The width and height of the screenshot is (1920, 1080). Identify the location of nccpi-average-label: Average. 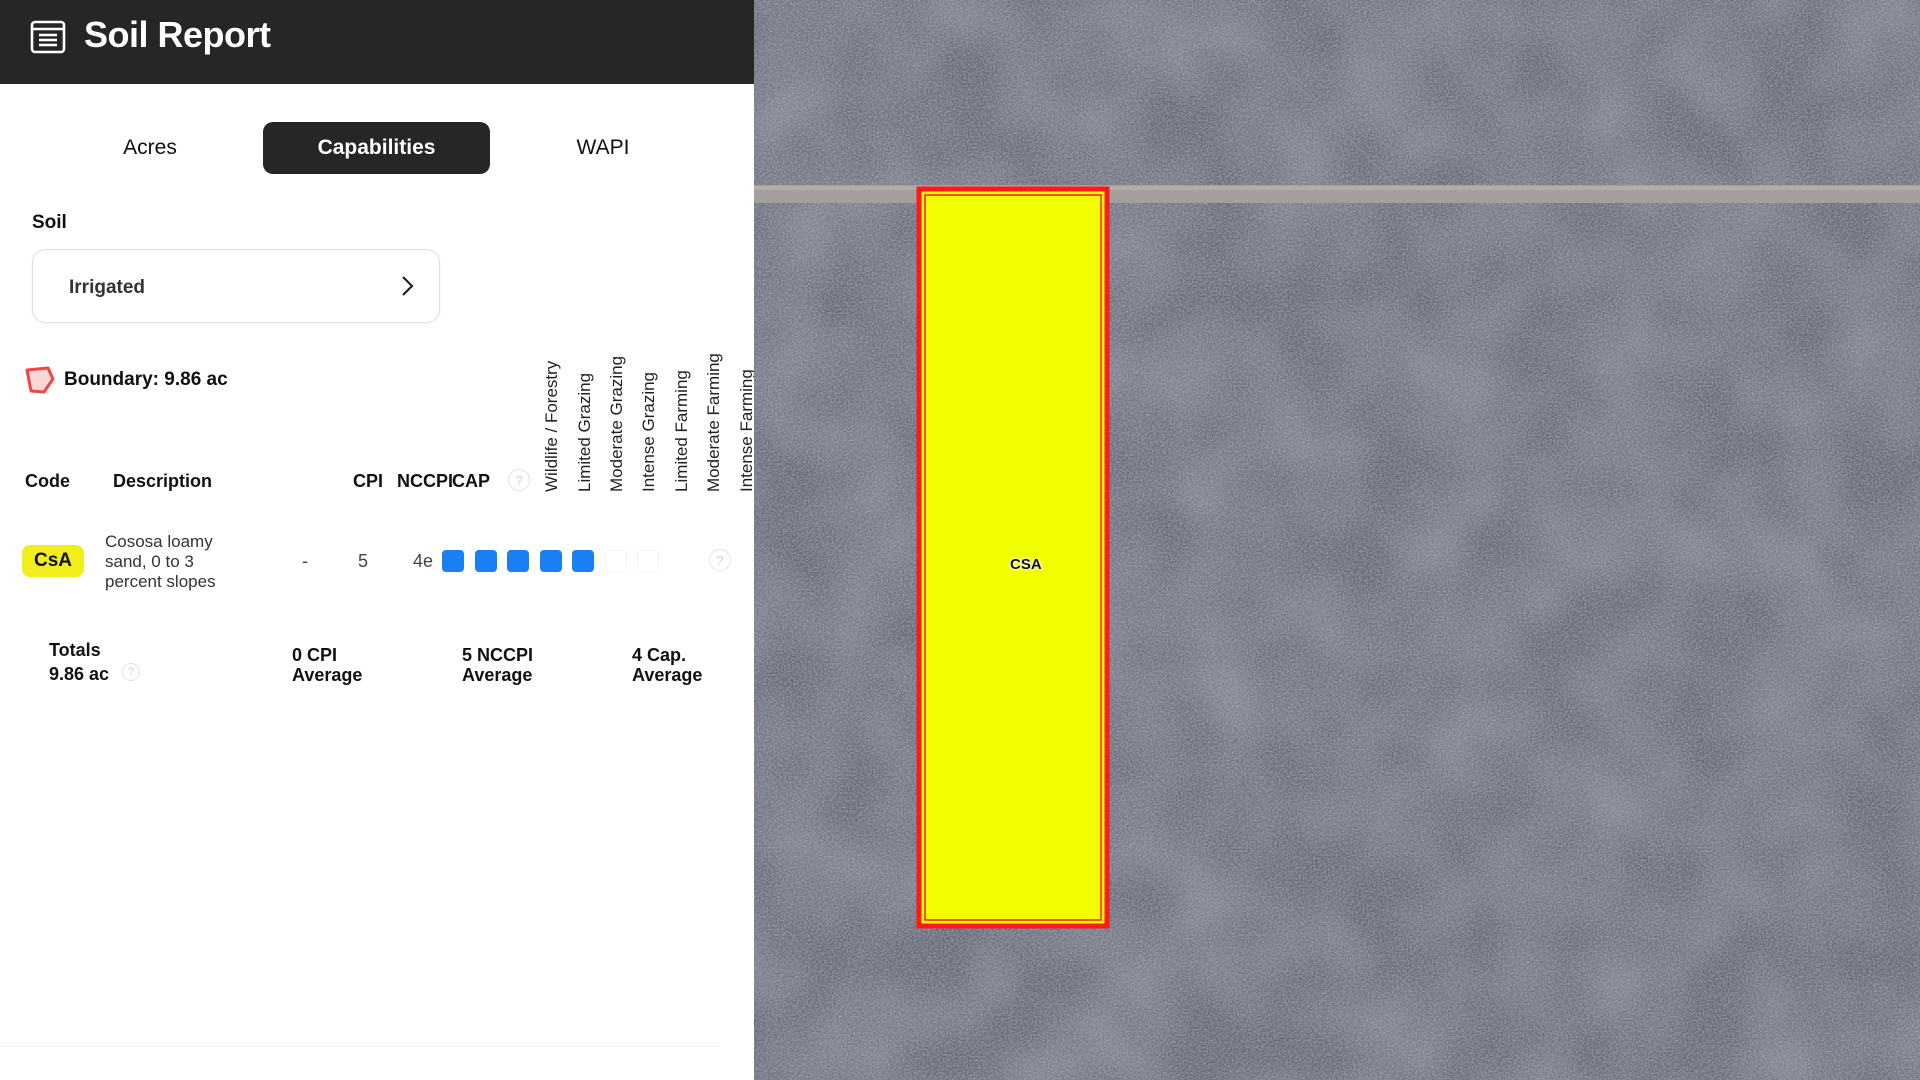
(497, 675).